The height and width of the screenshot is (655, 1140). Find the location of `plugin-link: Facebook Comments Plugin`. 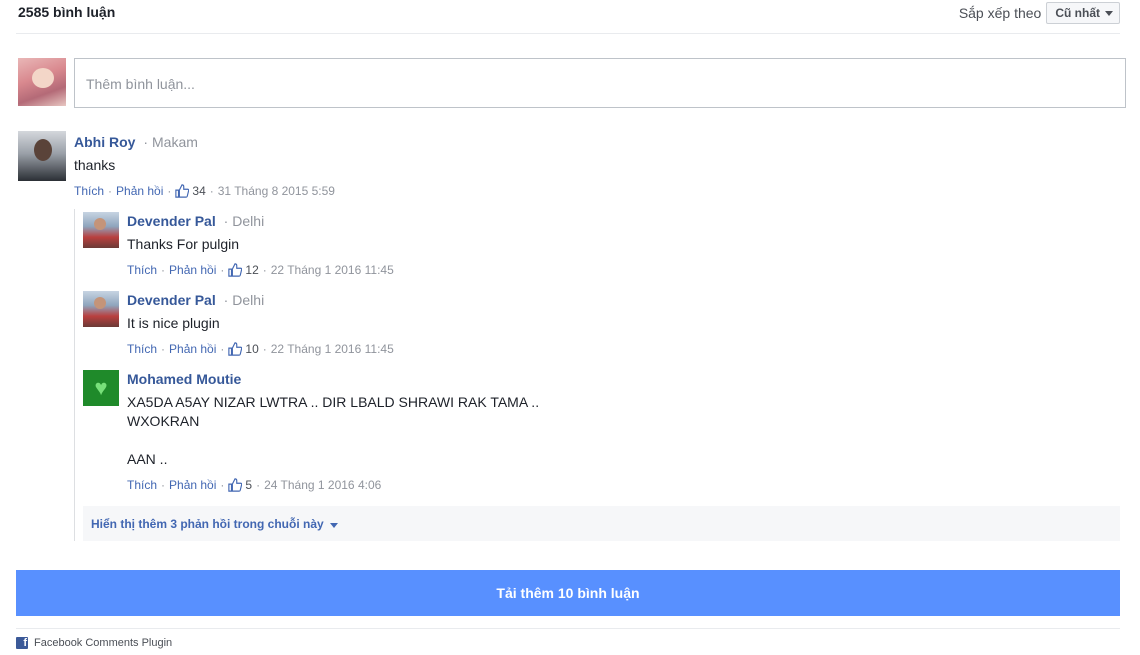

plugin-link: Facebook Comments Plugin is located at coordinates (103, 643).